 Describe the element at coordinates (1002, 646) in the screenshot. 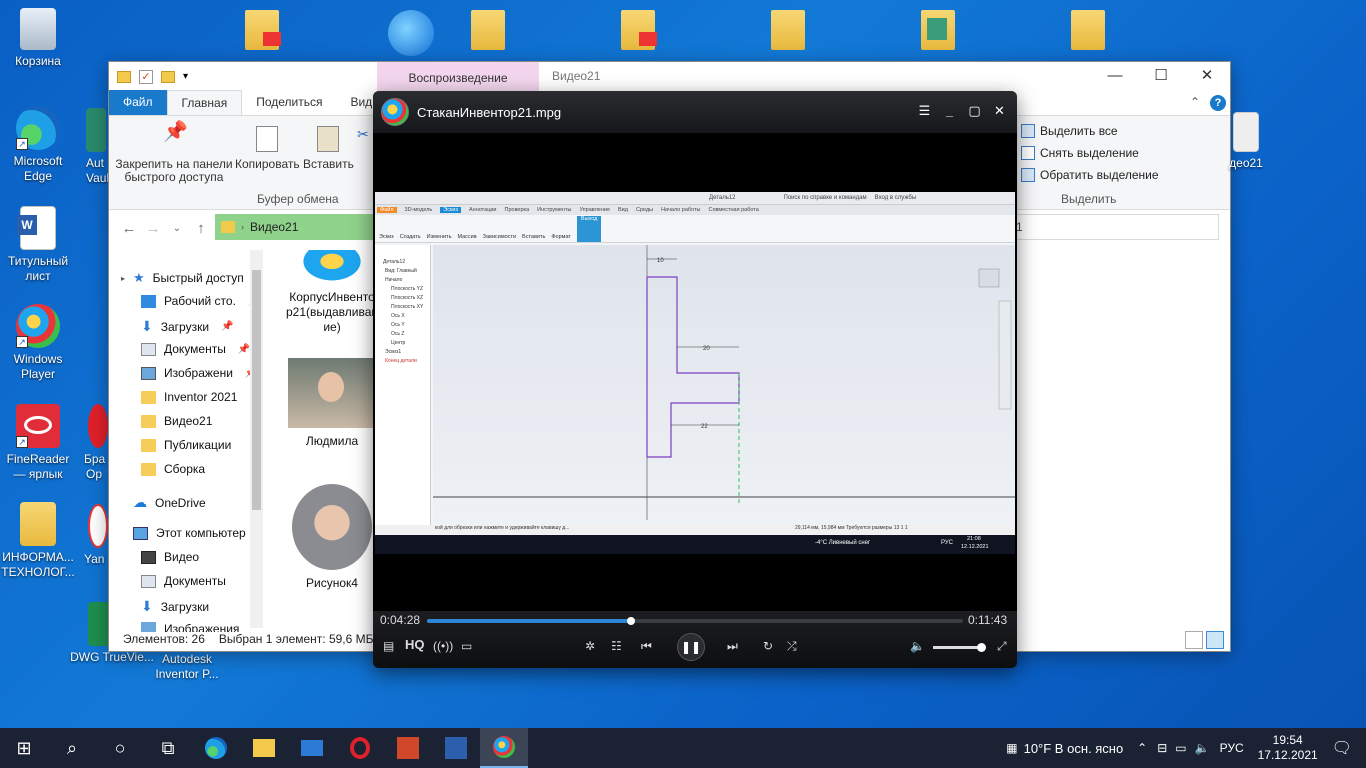

I see `fullscreen-icon: ⤢` at that location.